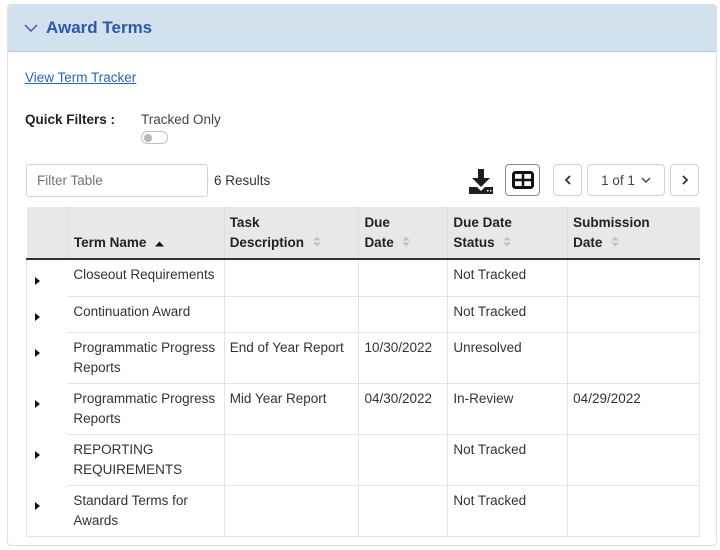 This screenshot has width=720, height=550. What do you see at coordinates (403, 409) in the screenshot?
I see `due-date-cell: 04/30/2022` at bounding box center [403, 409].